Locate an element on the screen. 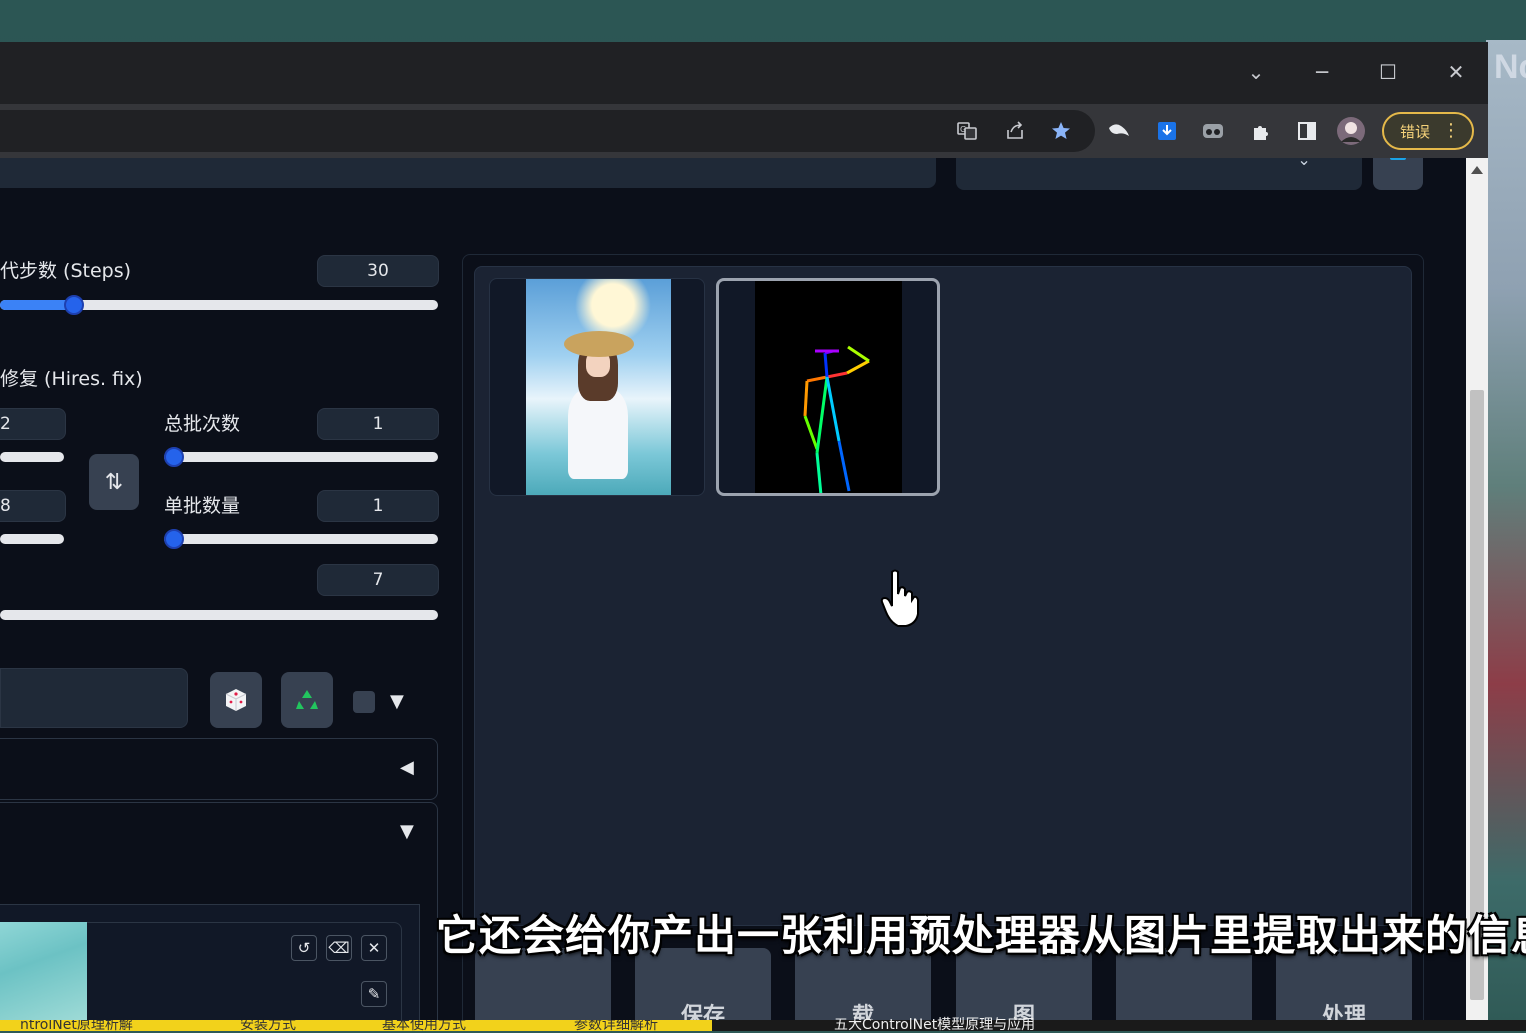 The width and height of the screenshot is (1526, 1033). steps-input: 30 is located at coordinates (378, 271).